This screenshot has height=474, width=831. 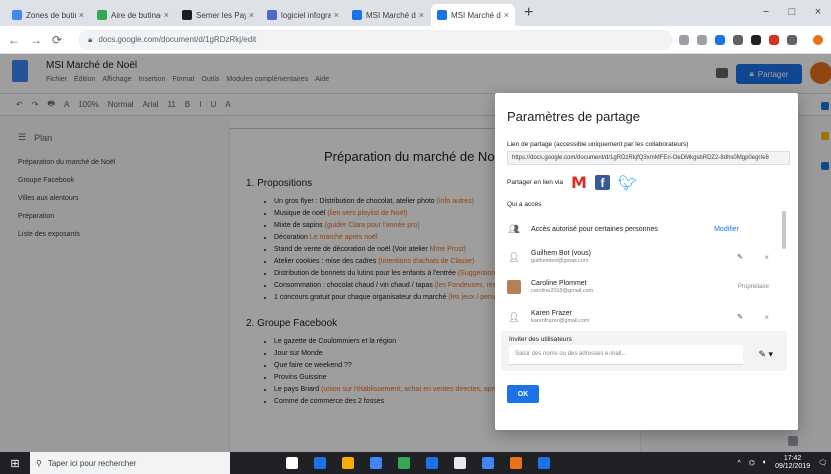 I want to click on people-icon: 👥︎, so click(x=514, y=228).